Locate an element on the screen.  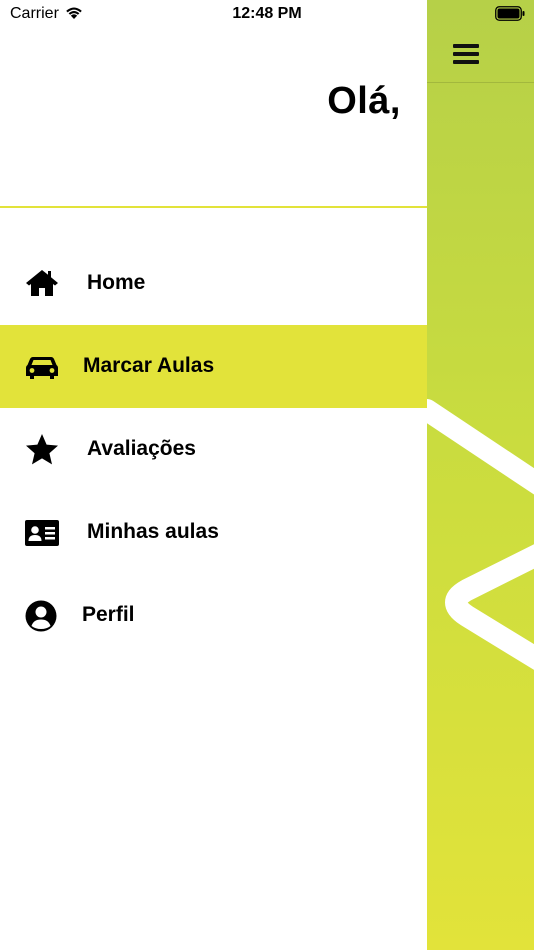
menu-item-label: Minhas aulas is located at coordinates (153, 531).